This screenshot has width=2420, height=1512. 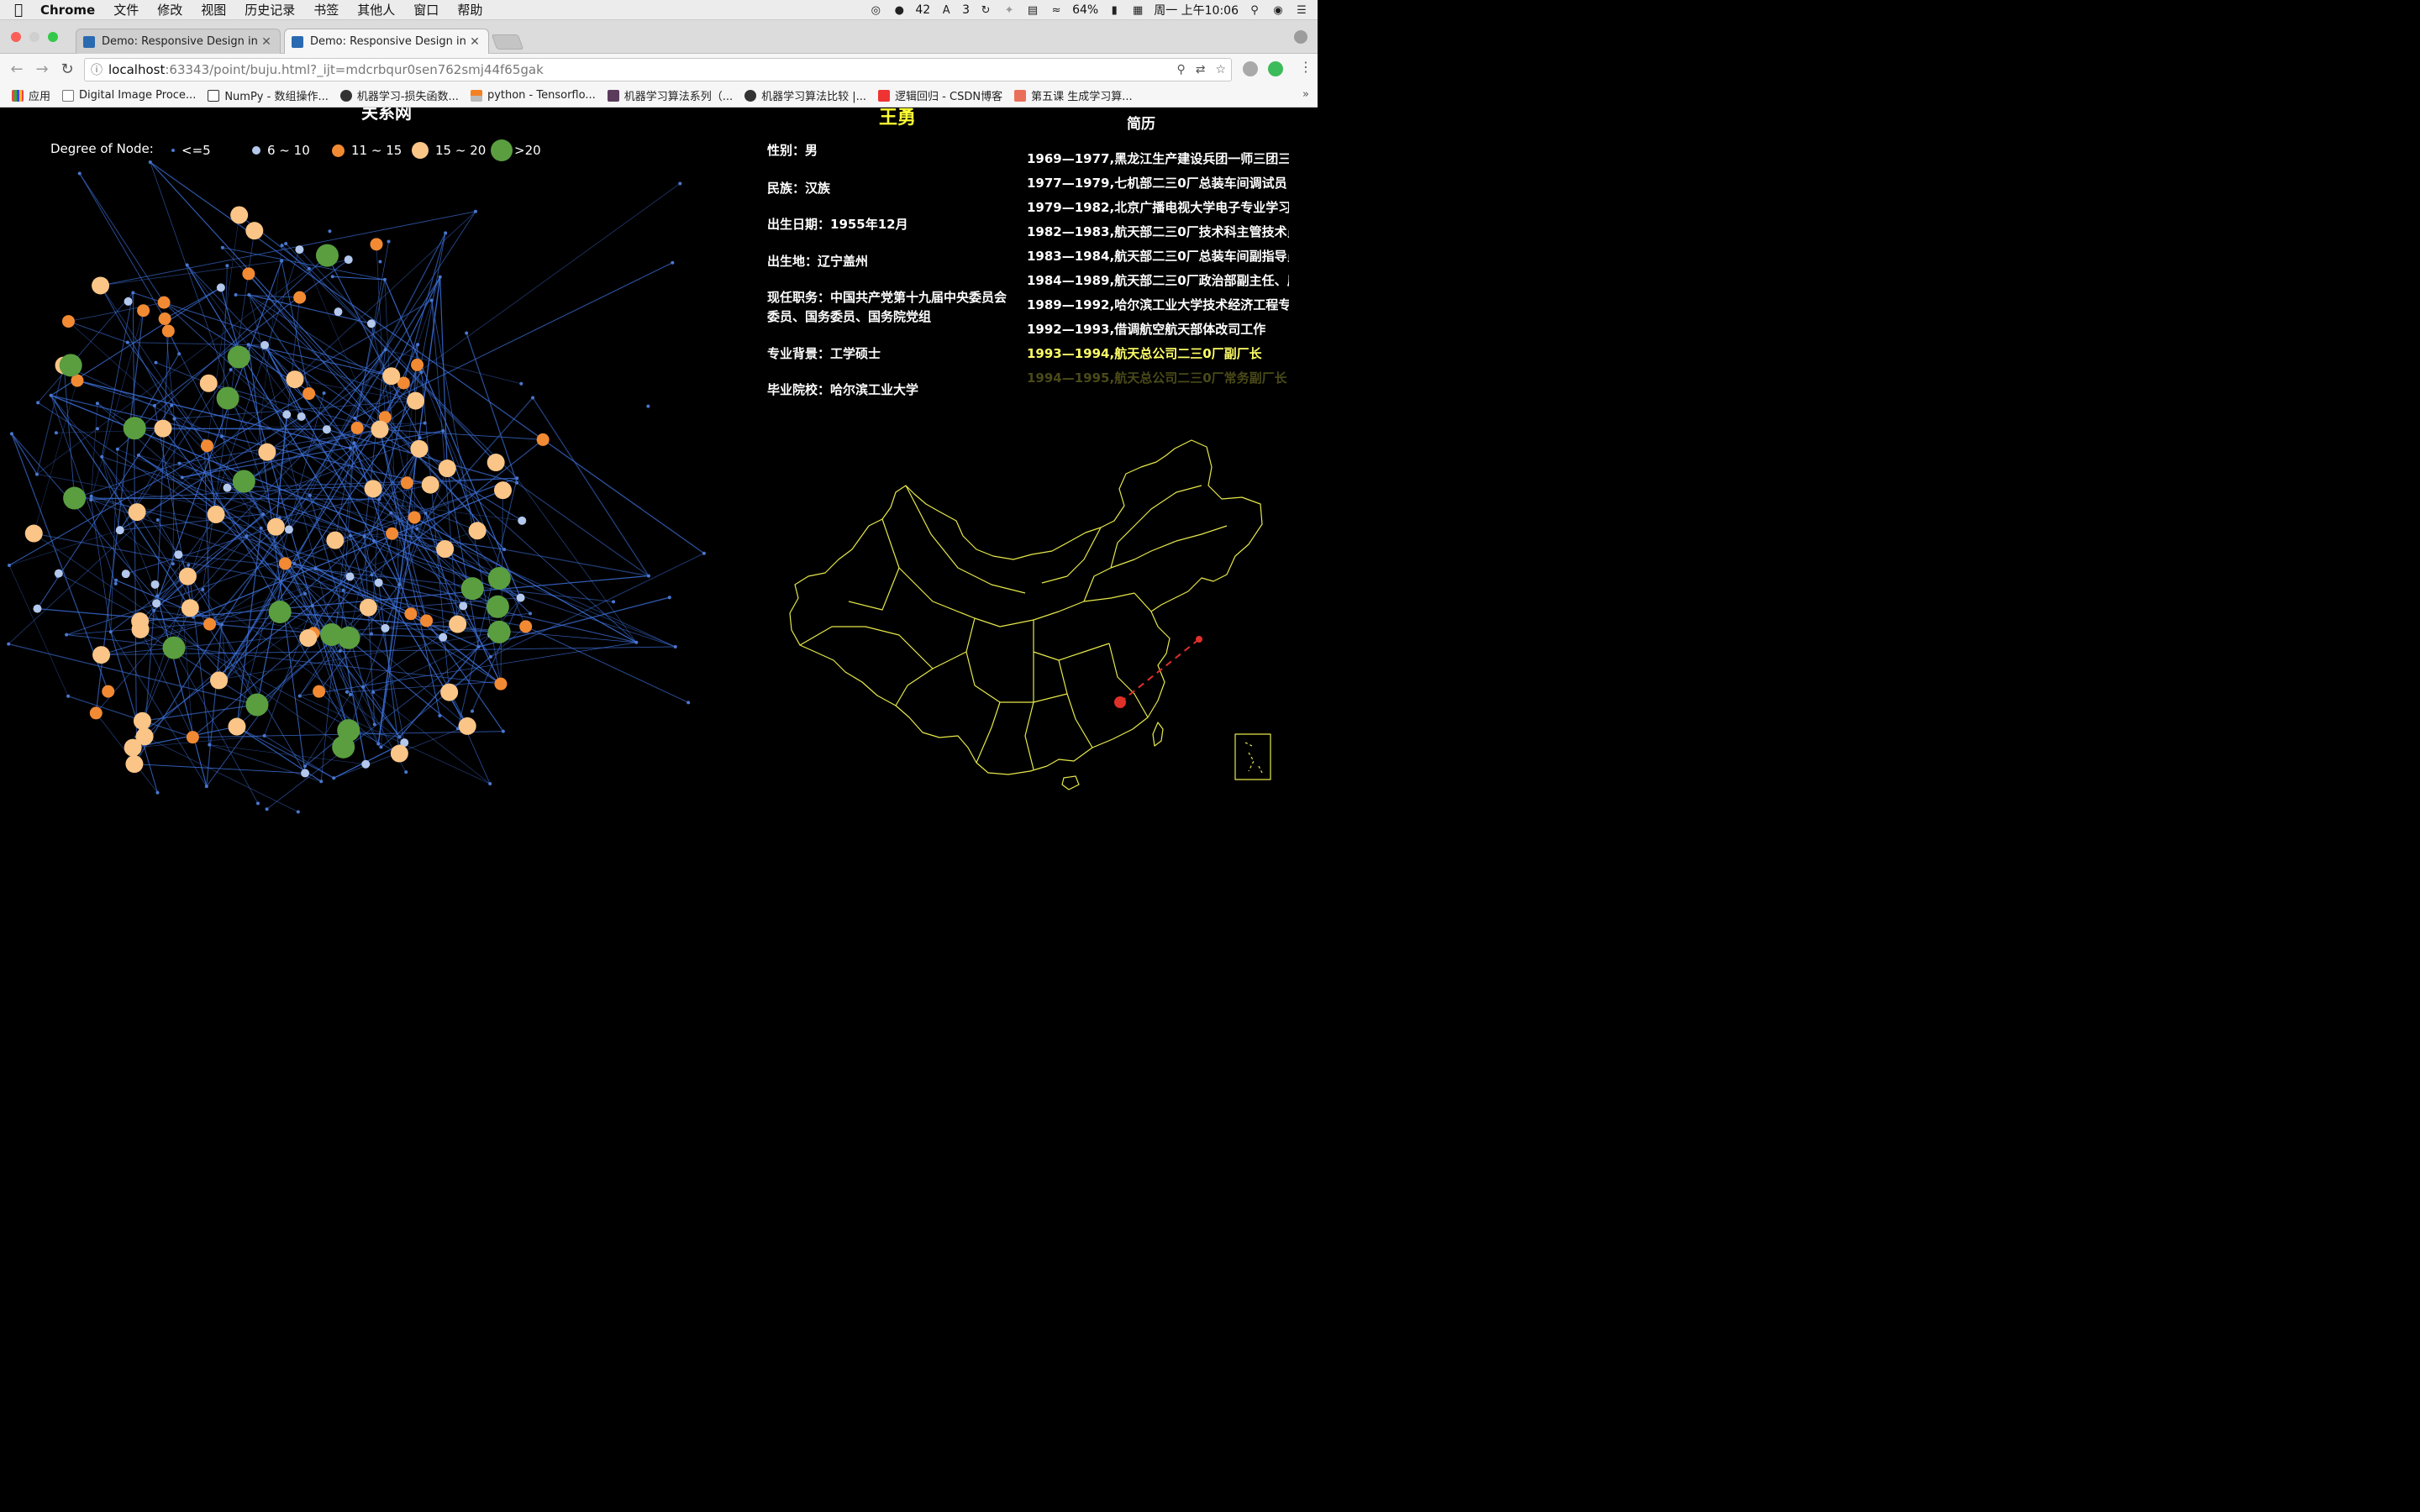 What do you see at coordinates (875, 10) in the screenshot?
I see `search-circle-icon: ◎` at bounding box center [875, 10].